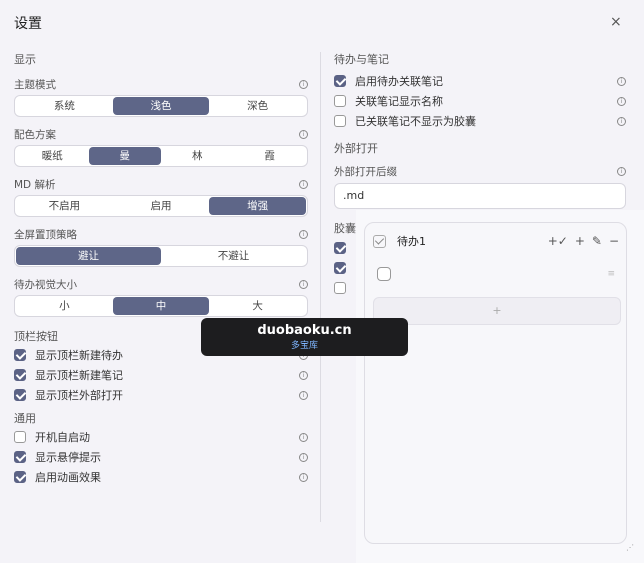 The image size is (644, 563). What do you see at coordinates (356, 148) in the screenshot?
I see `section-external: 外部打开` at bounding box center [356, 148].